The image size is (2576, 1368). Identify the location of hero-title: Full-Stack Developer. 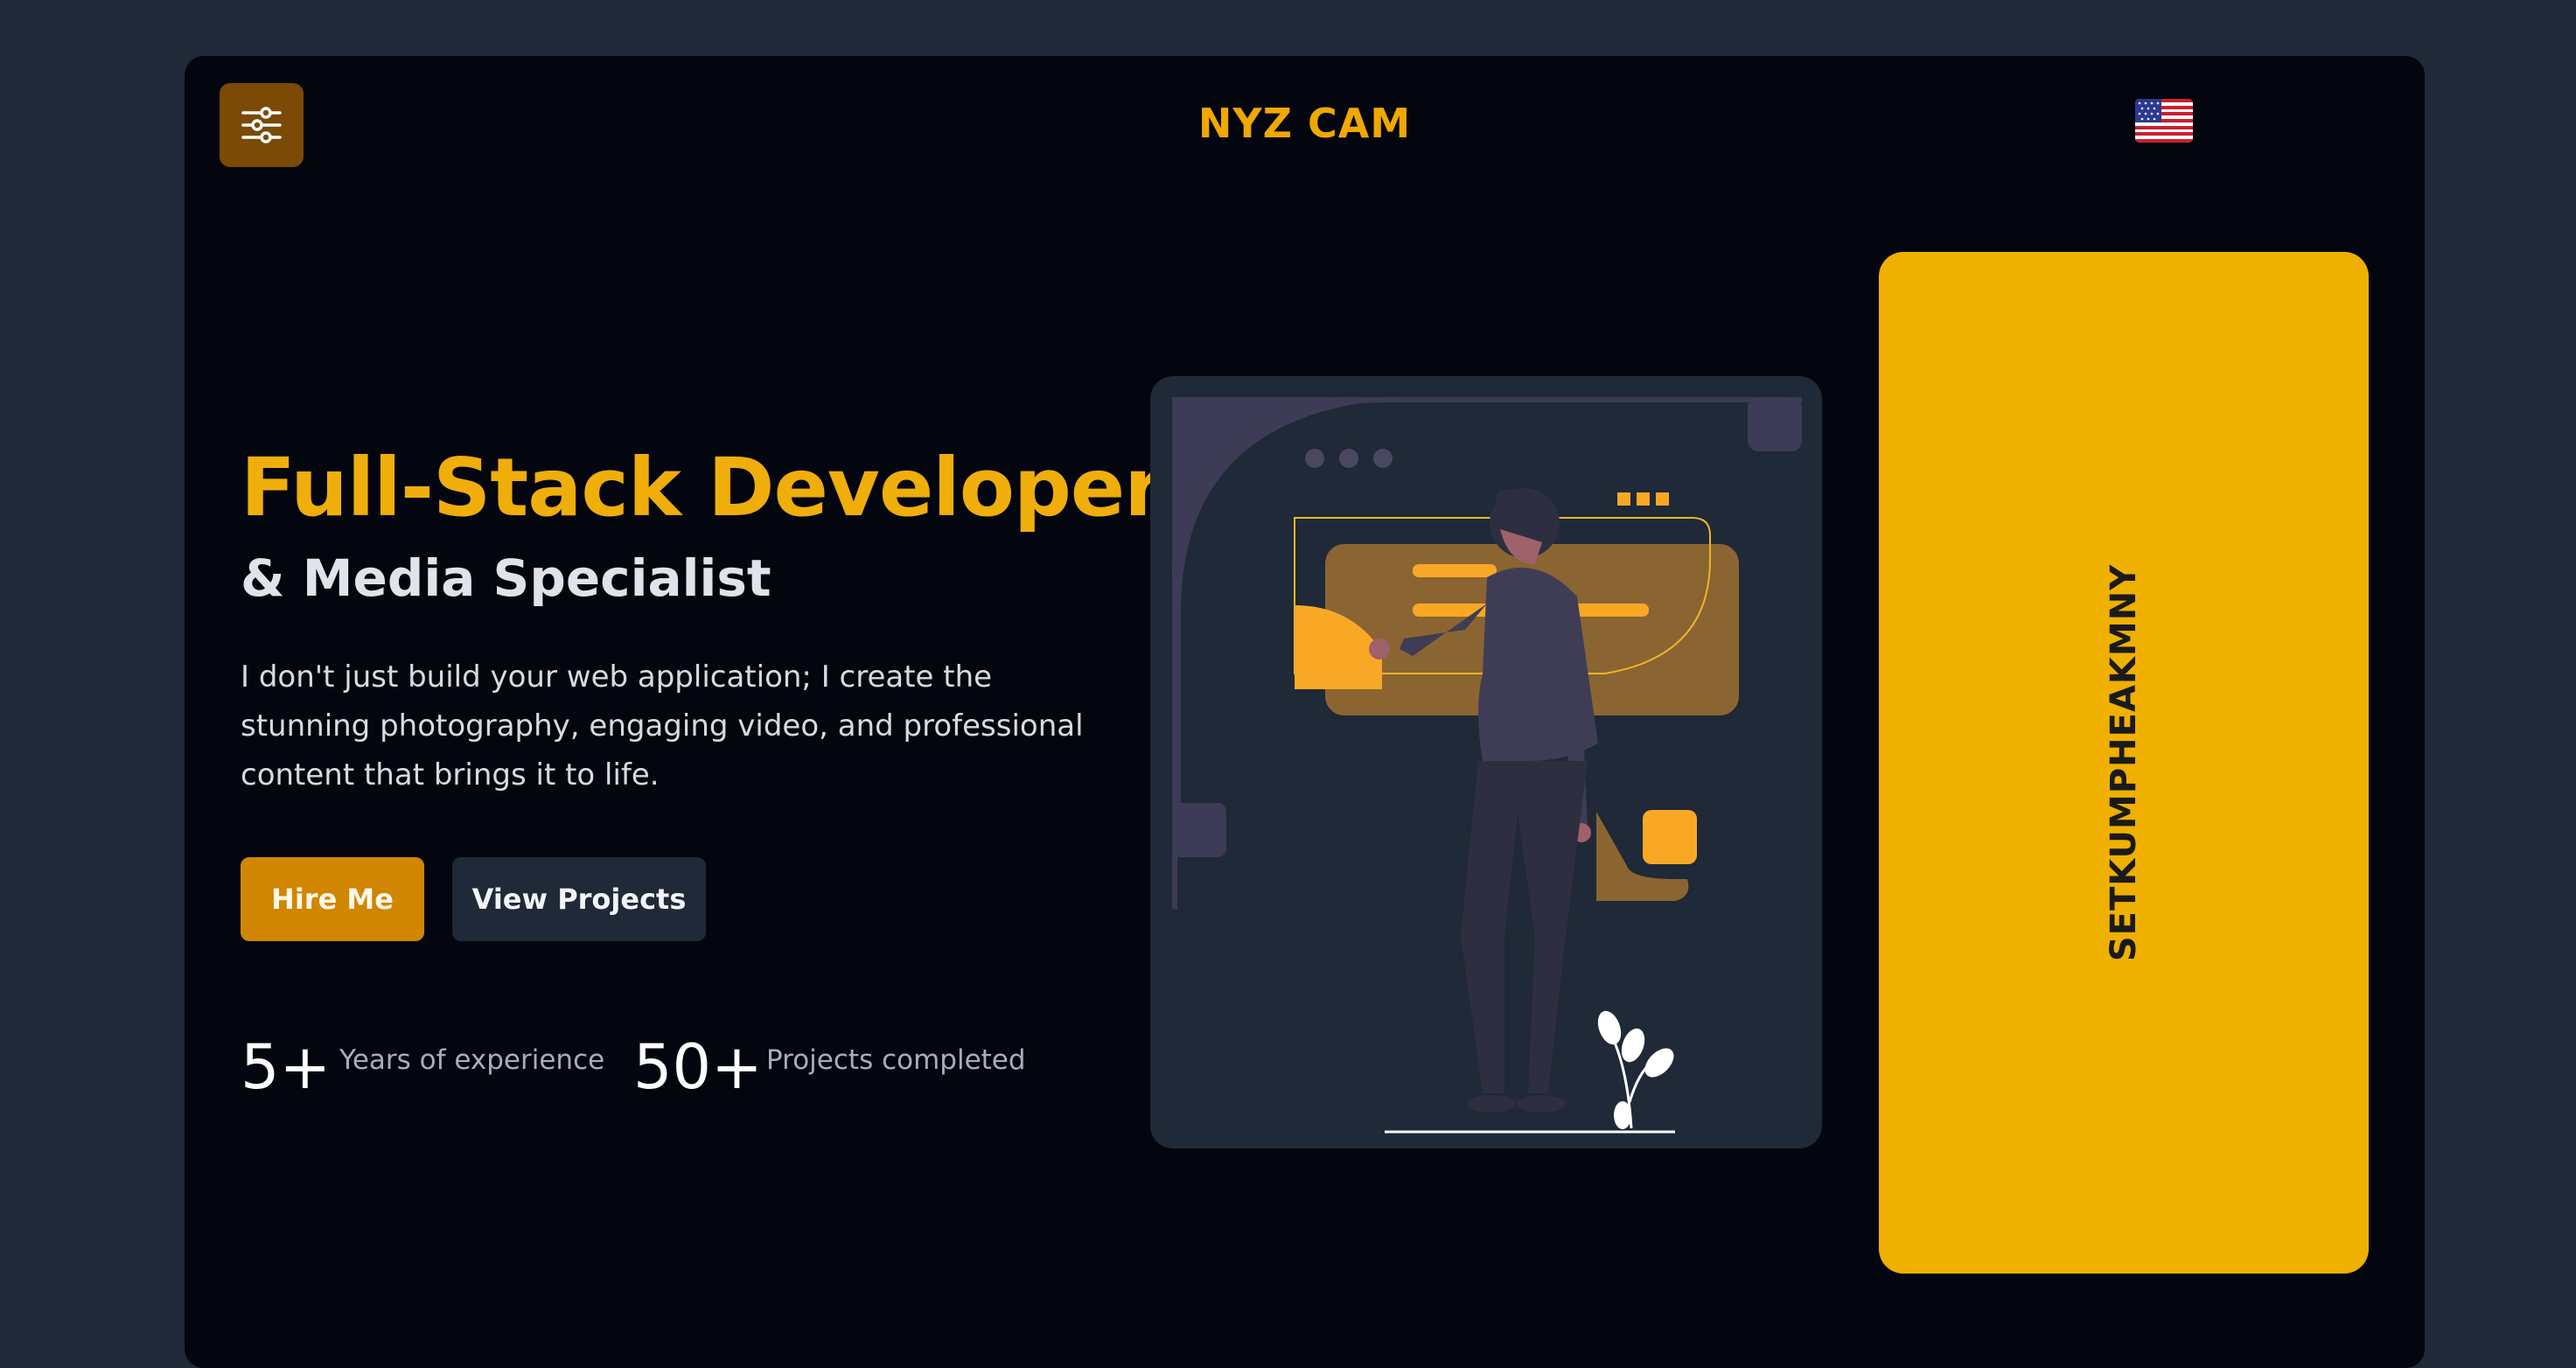
(702, 488).